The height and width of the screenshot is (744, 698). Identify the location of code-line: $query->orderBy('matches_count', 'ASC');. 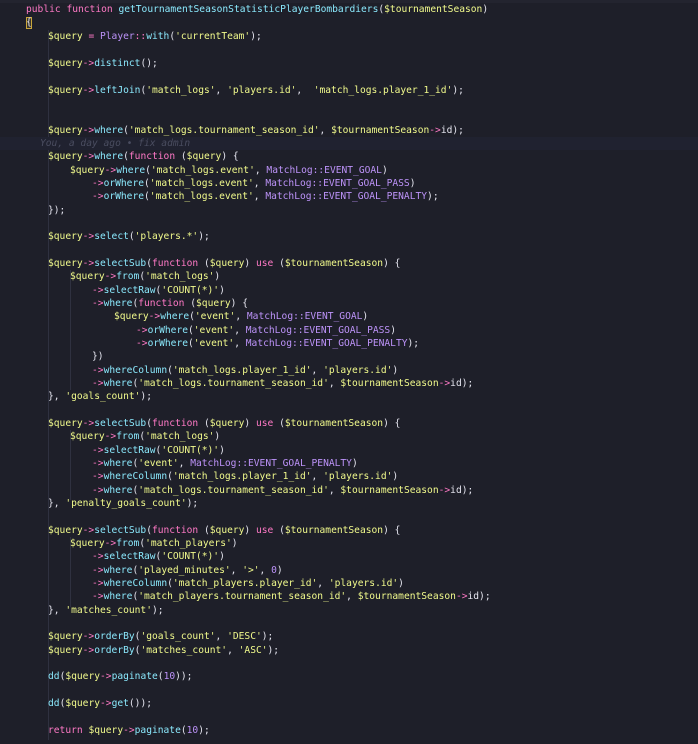
(349, 650).